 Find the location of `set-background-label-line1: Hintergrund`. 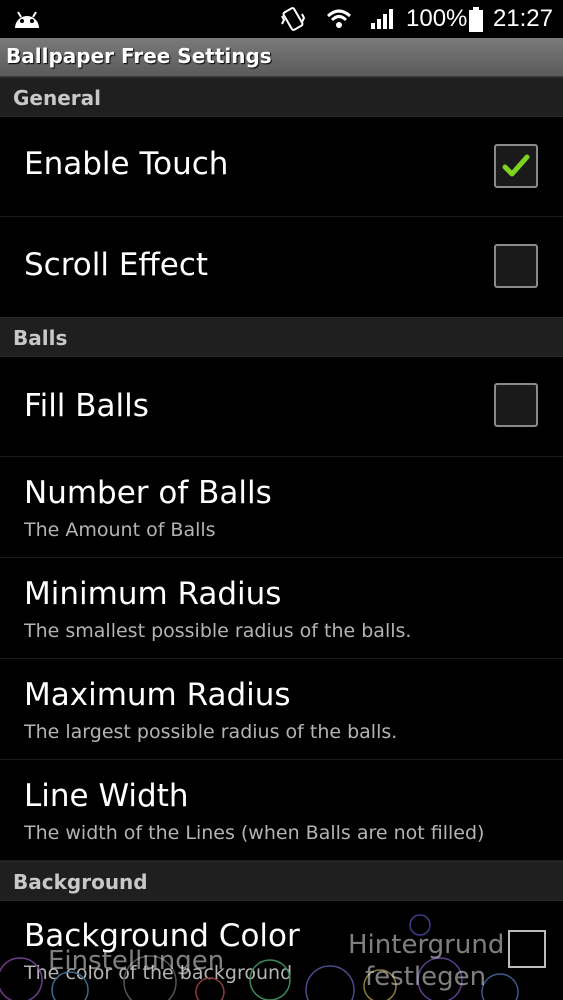

set-background-label-line1: Hintergrund is located at coordinates (426, 945).